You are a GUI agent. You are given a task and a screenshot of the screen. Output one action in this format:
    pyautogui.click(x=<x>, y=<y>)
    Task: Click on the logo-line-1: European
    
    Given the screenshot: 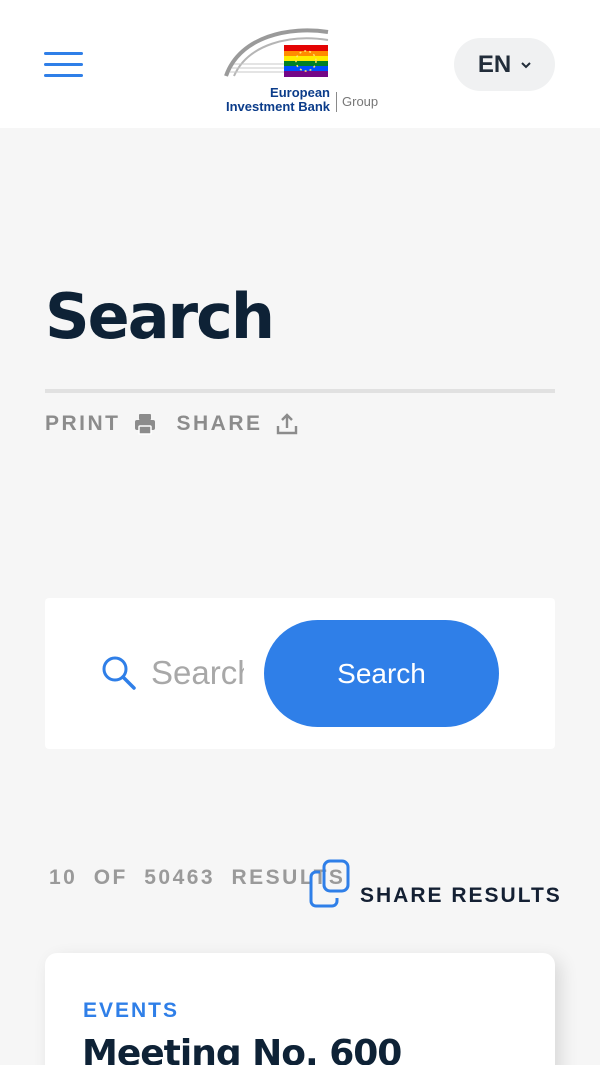 What is the action you would take?
    pyautogui.click(x=300, y=92)
    